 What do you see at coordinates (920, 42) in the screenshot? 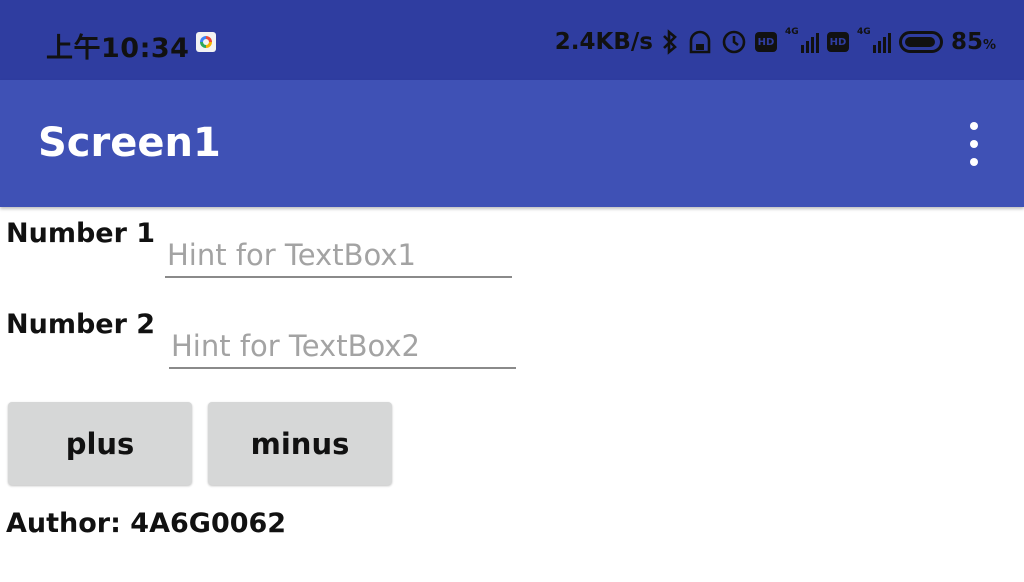
I see `battery-icon` at bounding box center [920, 42].